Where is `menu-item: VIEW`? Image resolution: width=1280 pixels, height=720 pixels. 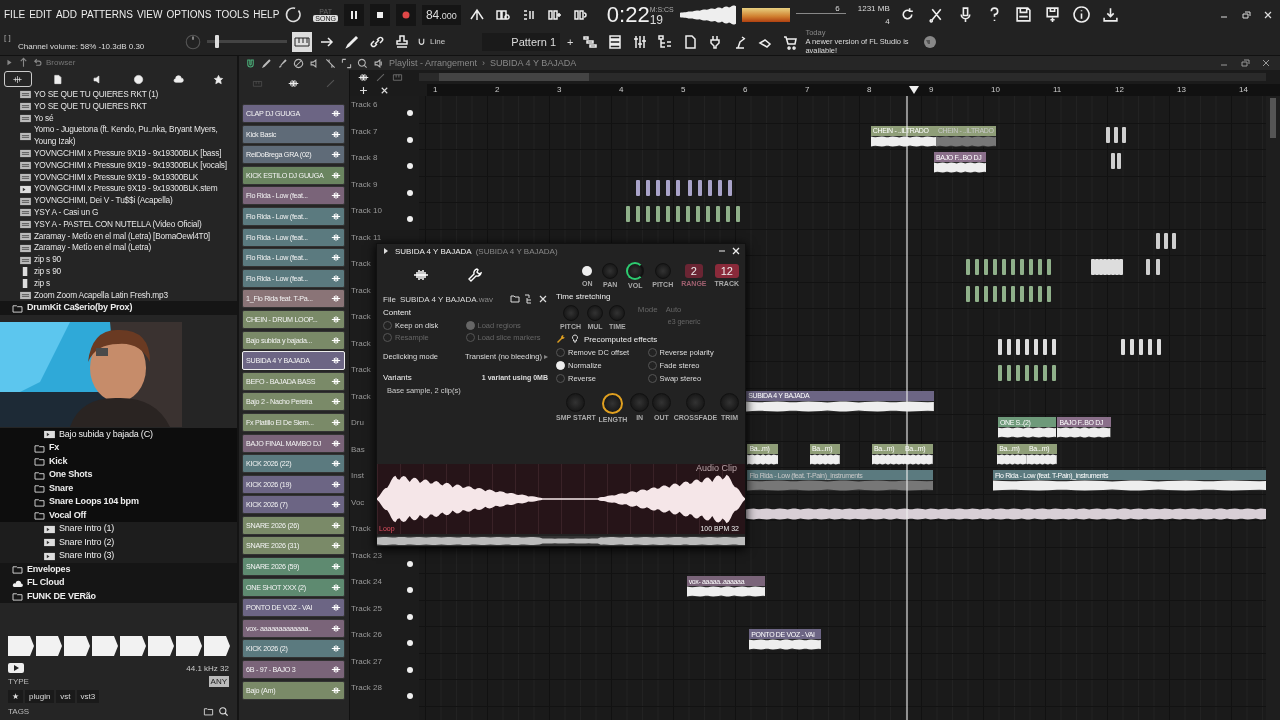 menu-item: VIEW is located at coordinates (149, 14).